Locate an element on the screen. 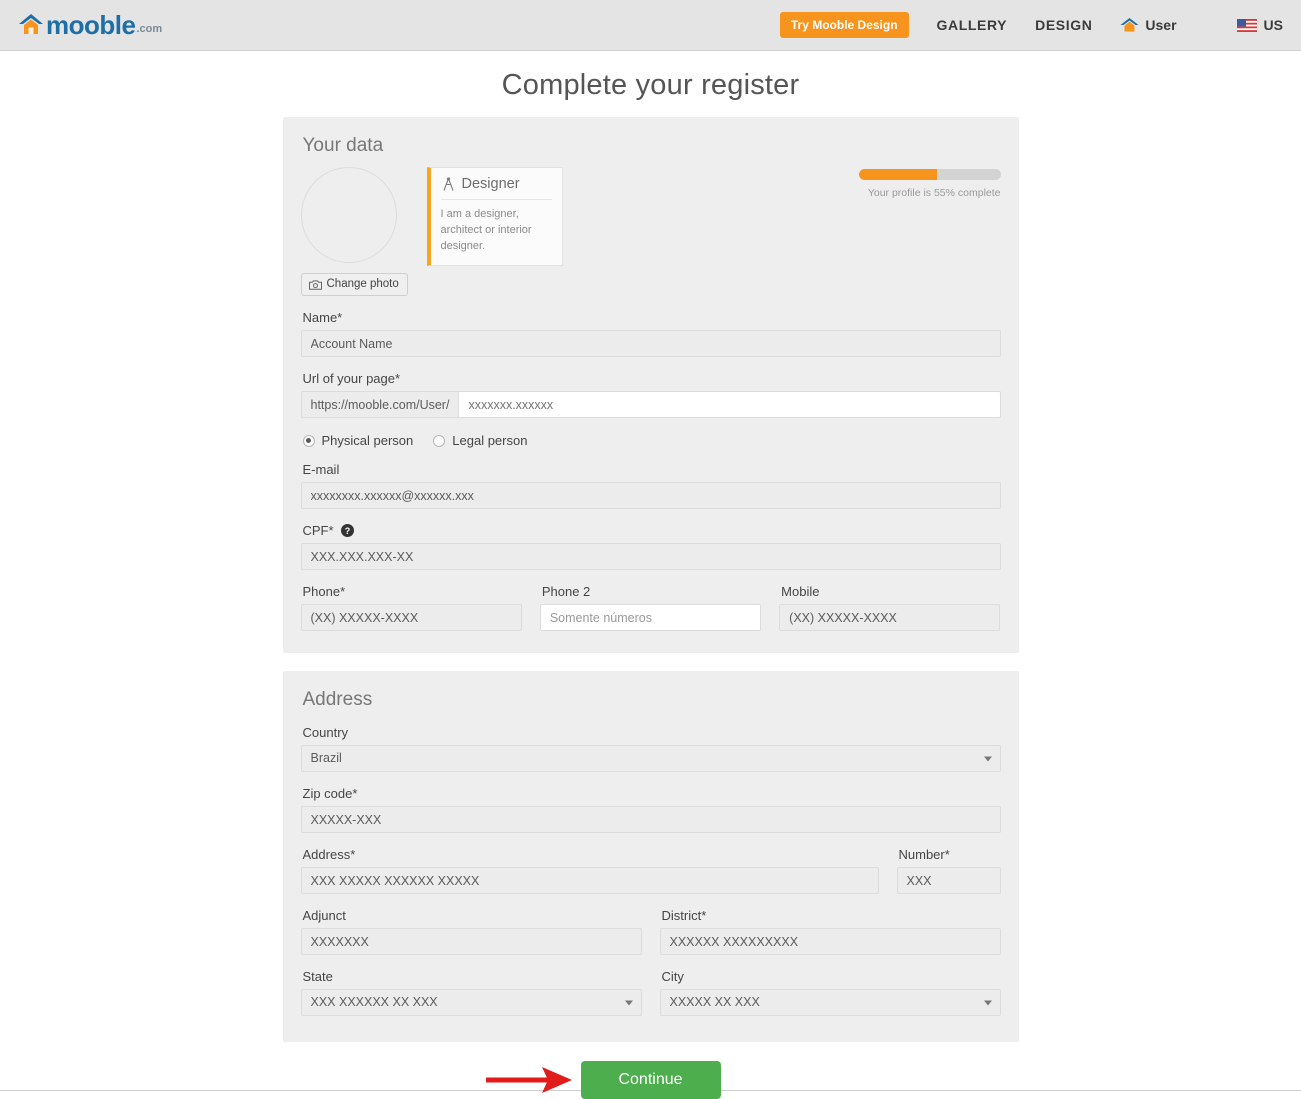 The image size is (1301, 1099). logo-text: mooble is located at coordinates (91, 25).